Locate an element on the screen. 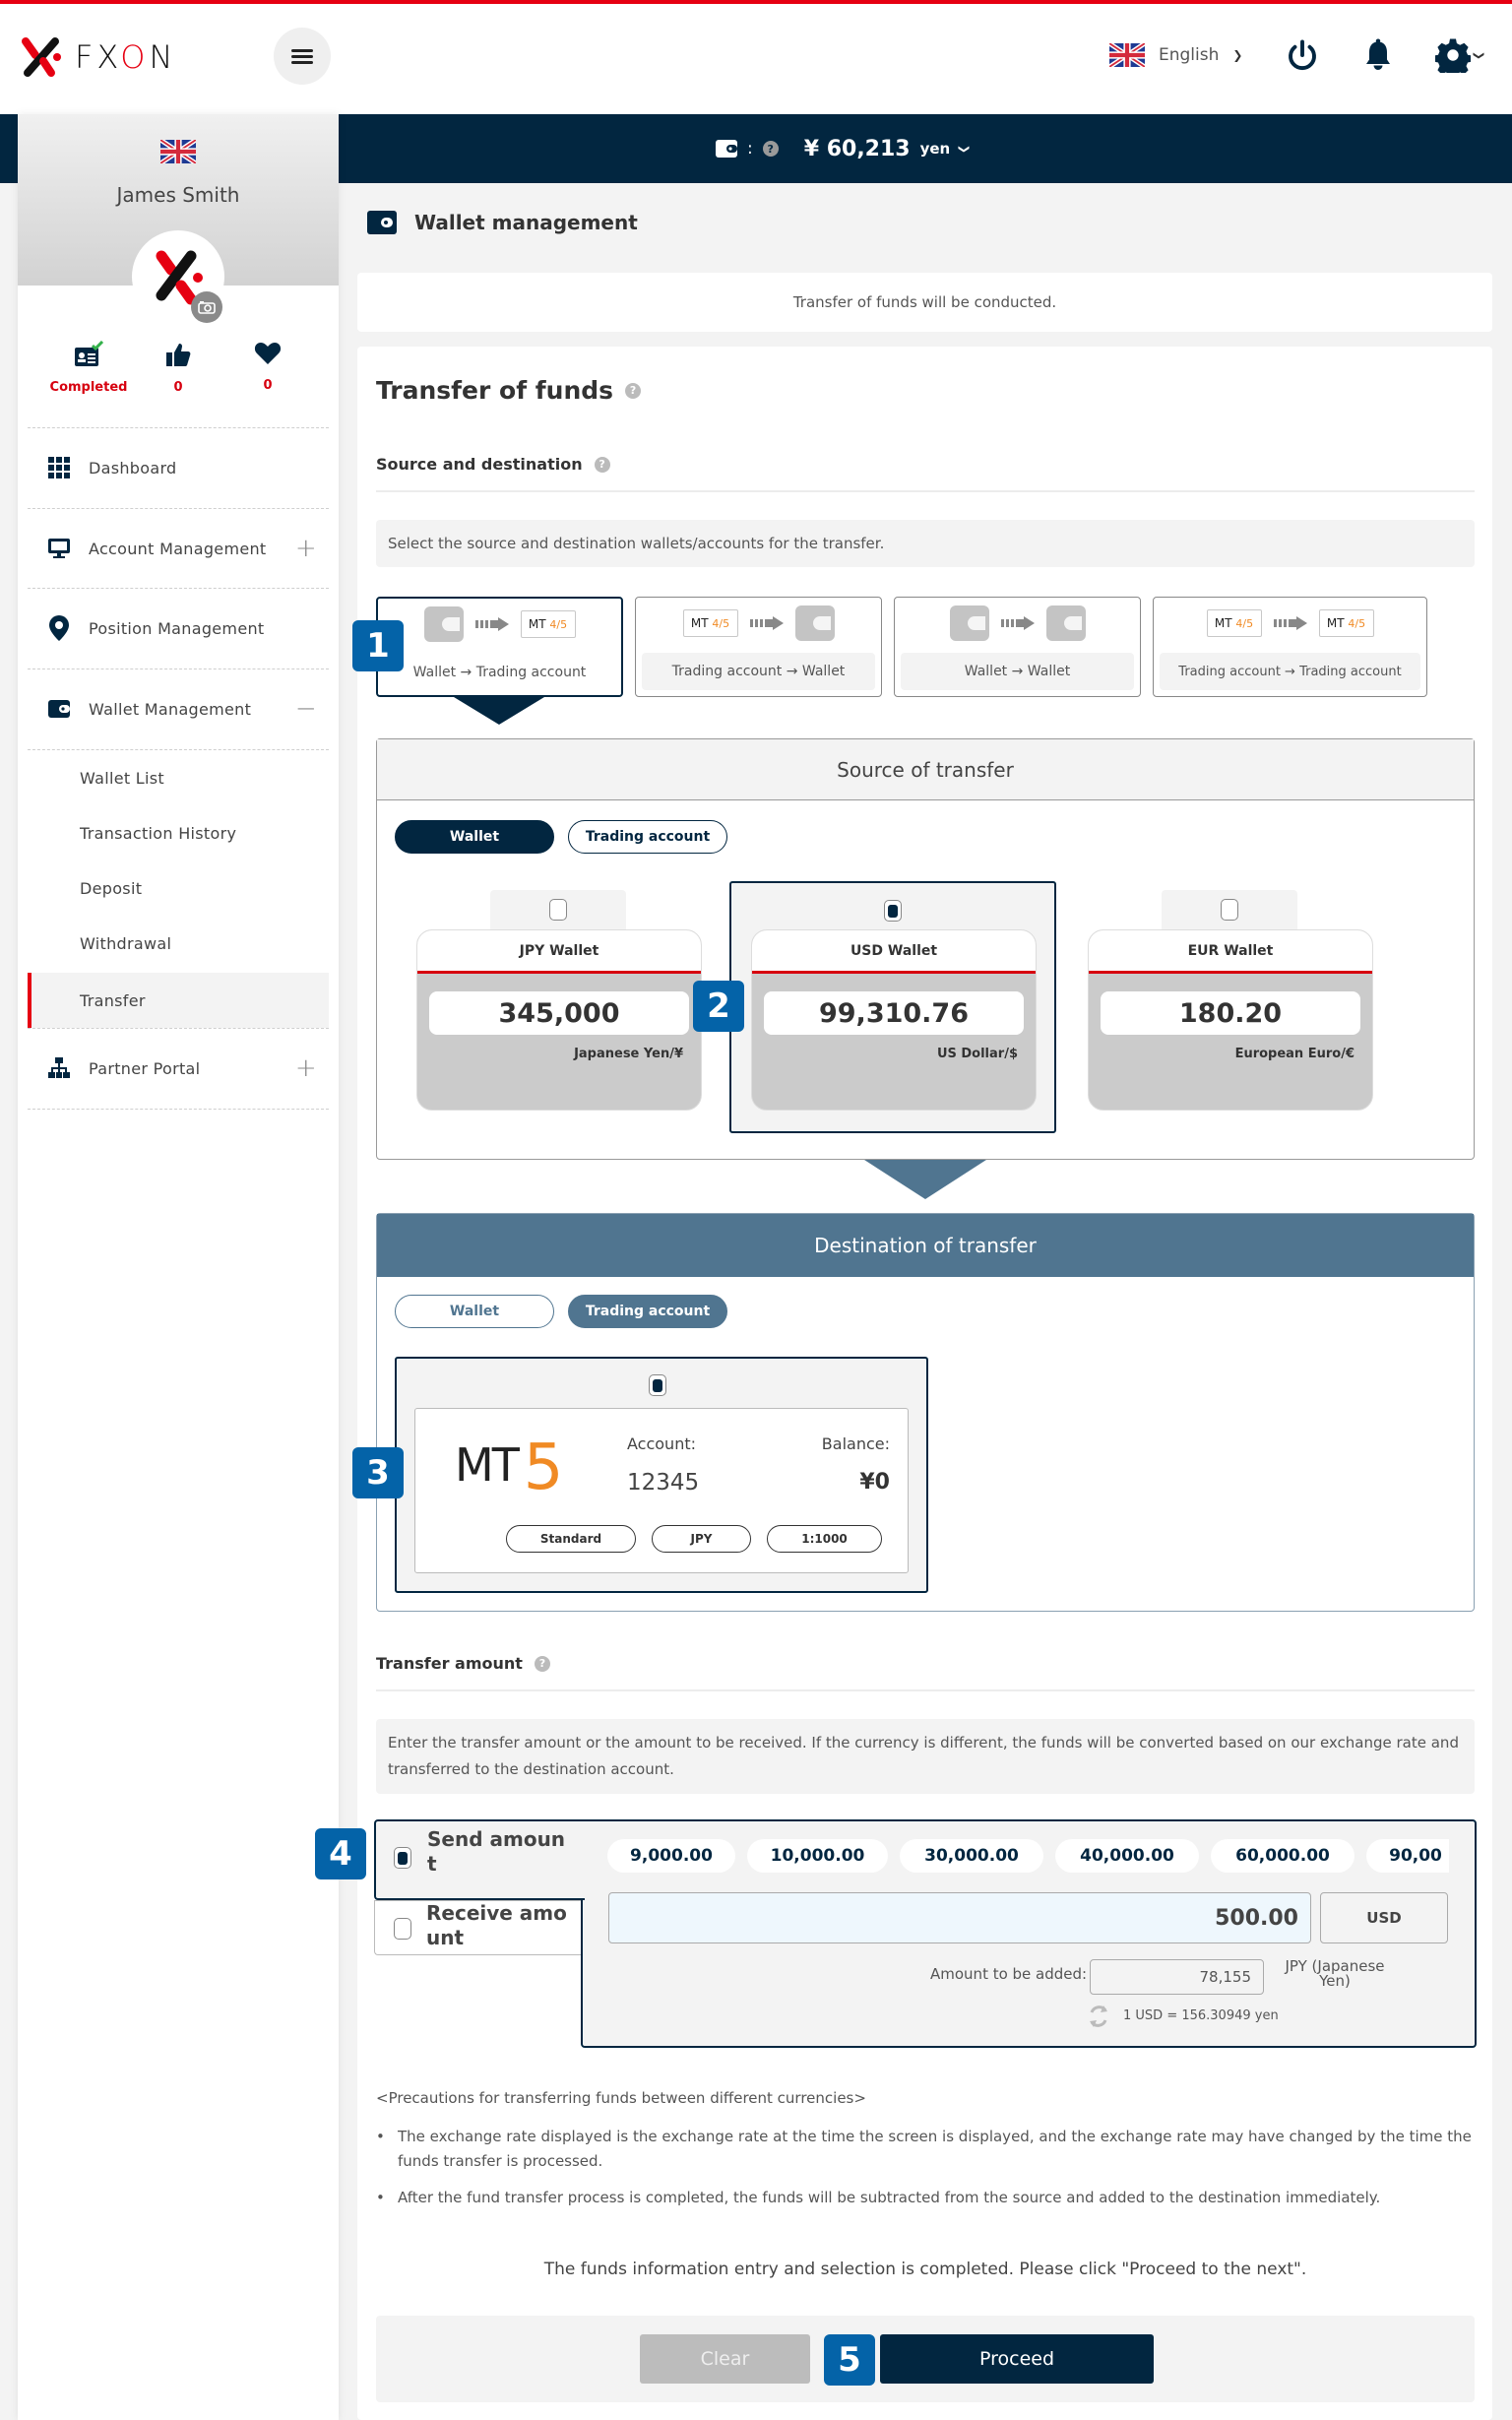 This screenshot has width=1512, height=2420. wallet-select-tab is located at coordinates (1229, 909).